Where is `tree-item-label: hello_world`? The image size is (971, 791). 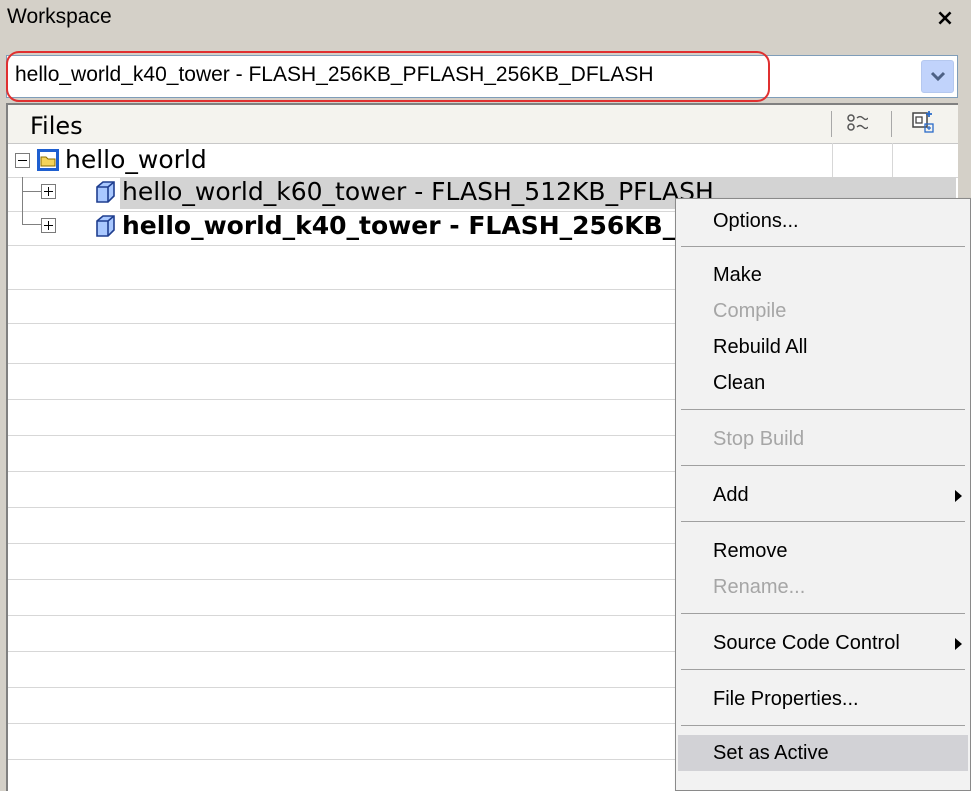 tree-item-label: hello_world is located at coordinates (136, 159).